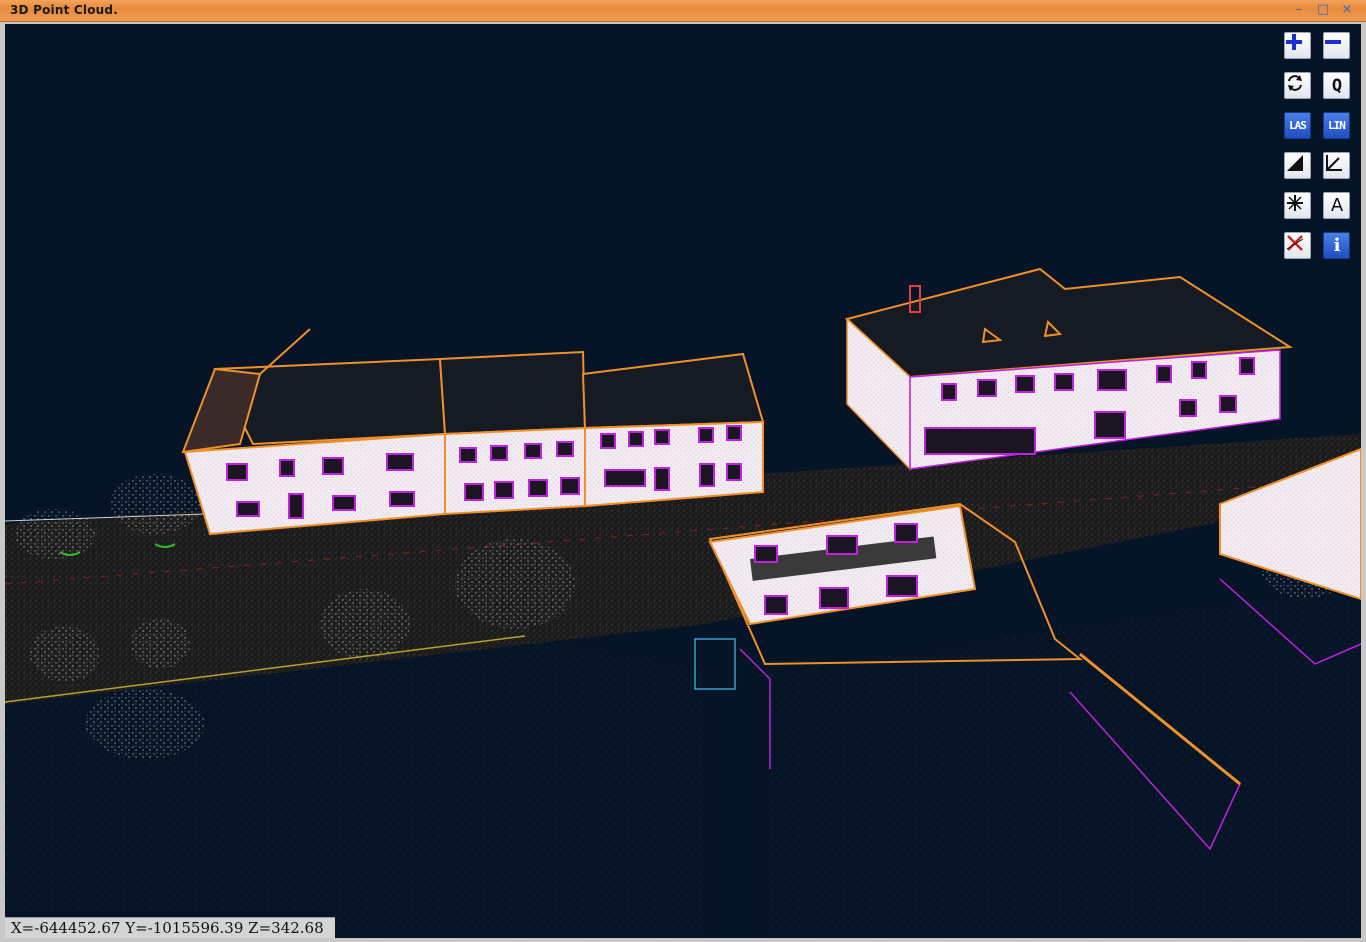 The height and width of the screenshot is (942, 1366). I want to click on annotate-button: A, so click(1336, 205).